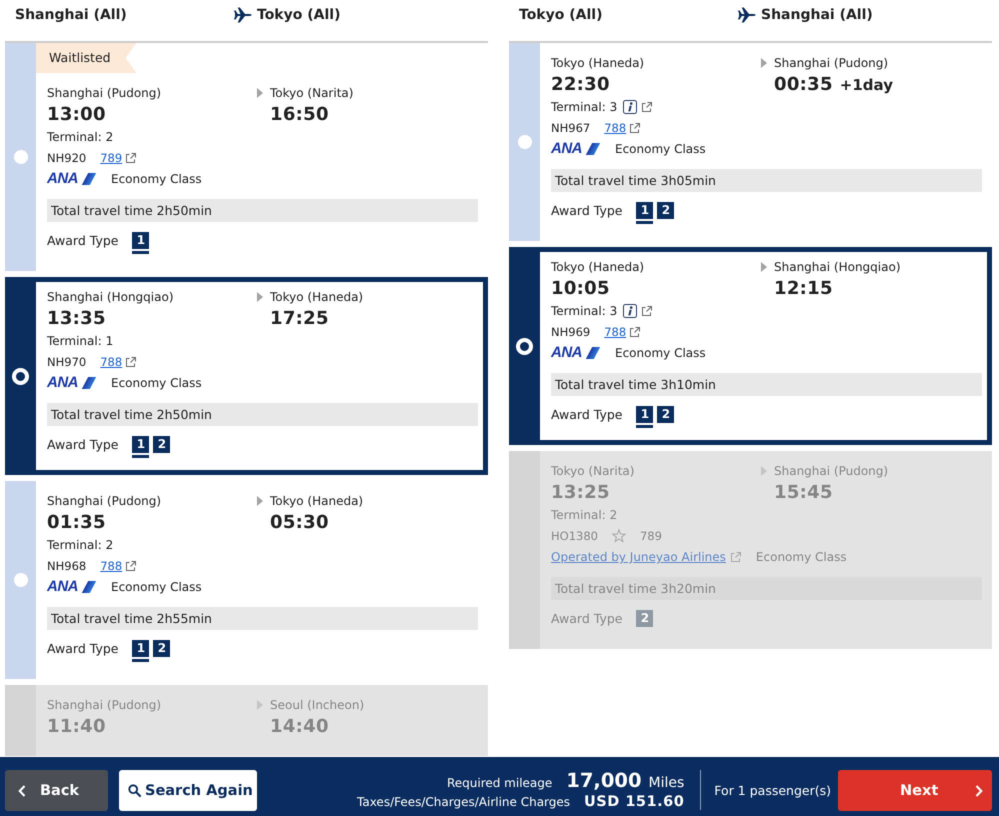 Image resolution: width=999 pixels, height=816 pixels. What do you see at coordinates (110, 297) in the screenshot?
I see `departure-airport: Shanghai (Hongqiao)` at bounding box center [110, 297].